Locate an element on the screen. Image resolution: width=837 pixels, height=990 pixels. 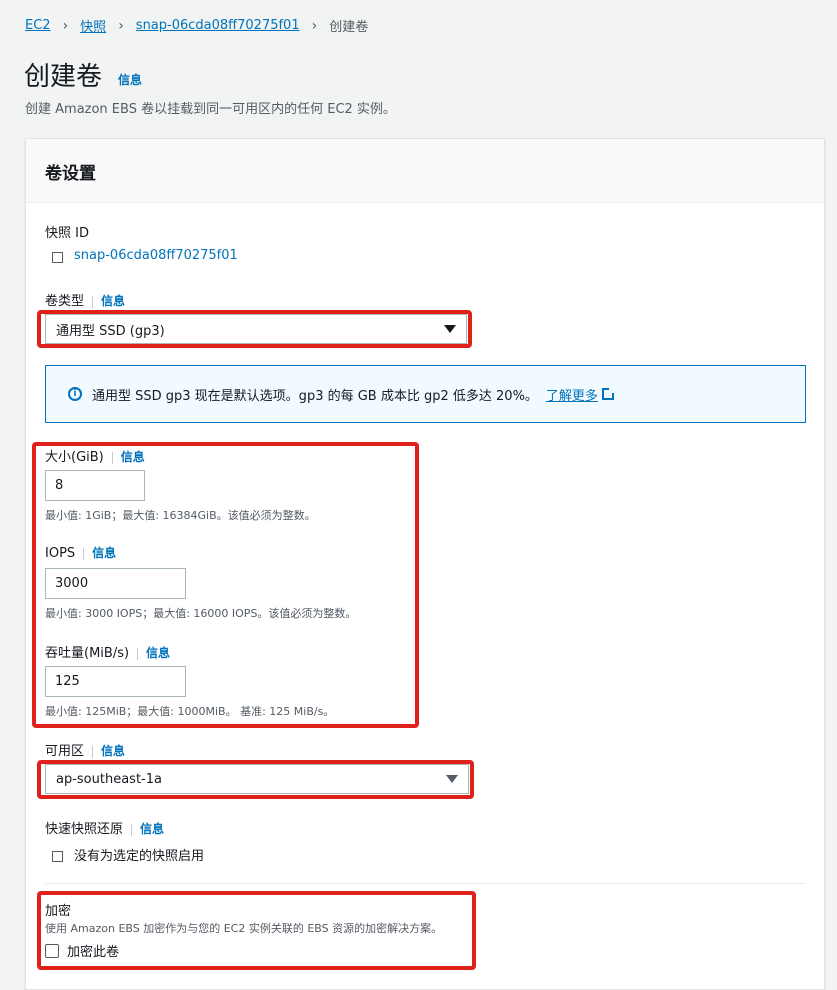
az-info-link: 信息 is located at coordinates (113, 751).